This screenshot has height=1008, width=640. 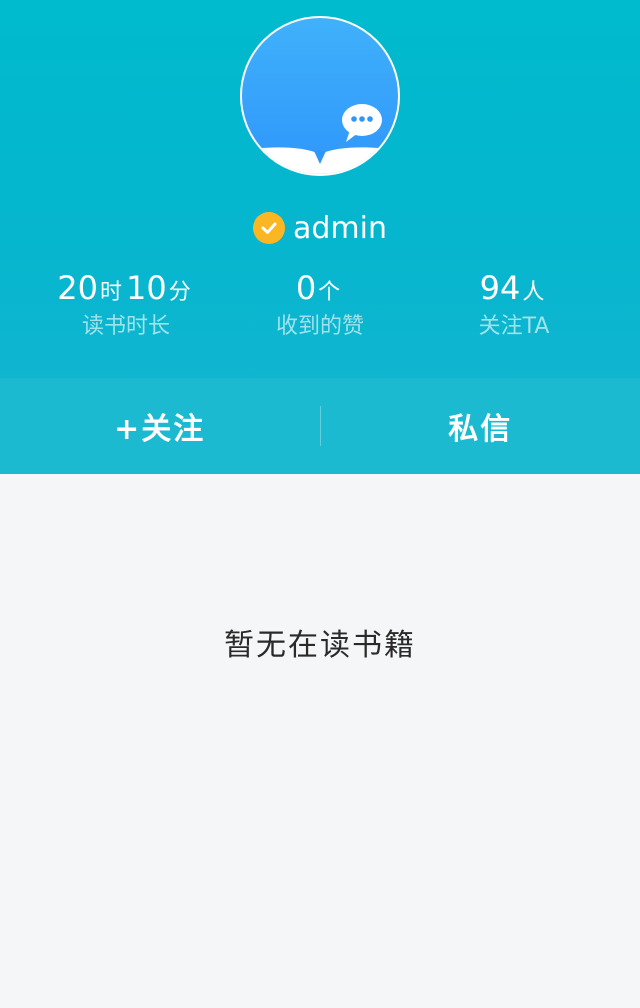 I want to click on empty-state-message: 暂无在读书籍, so click(x=320, y=645).